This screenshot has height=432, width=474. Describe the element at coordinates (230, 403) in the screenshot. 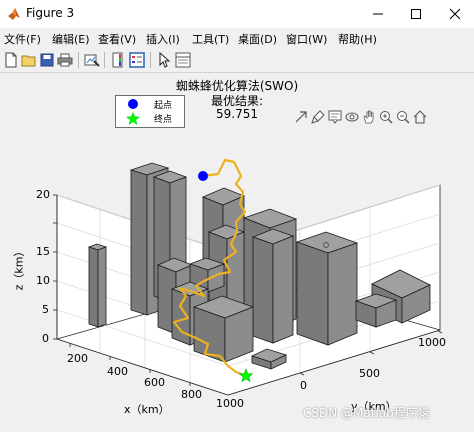

I see `x-tick-label: 1000` at that location.